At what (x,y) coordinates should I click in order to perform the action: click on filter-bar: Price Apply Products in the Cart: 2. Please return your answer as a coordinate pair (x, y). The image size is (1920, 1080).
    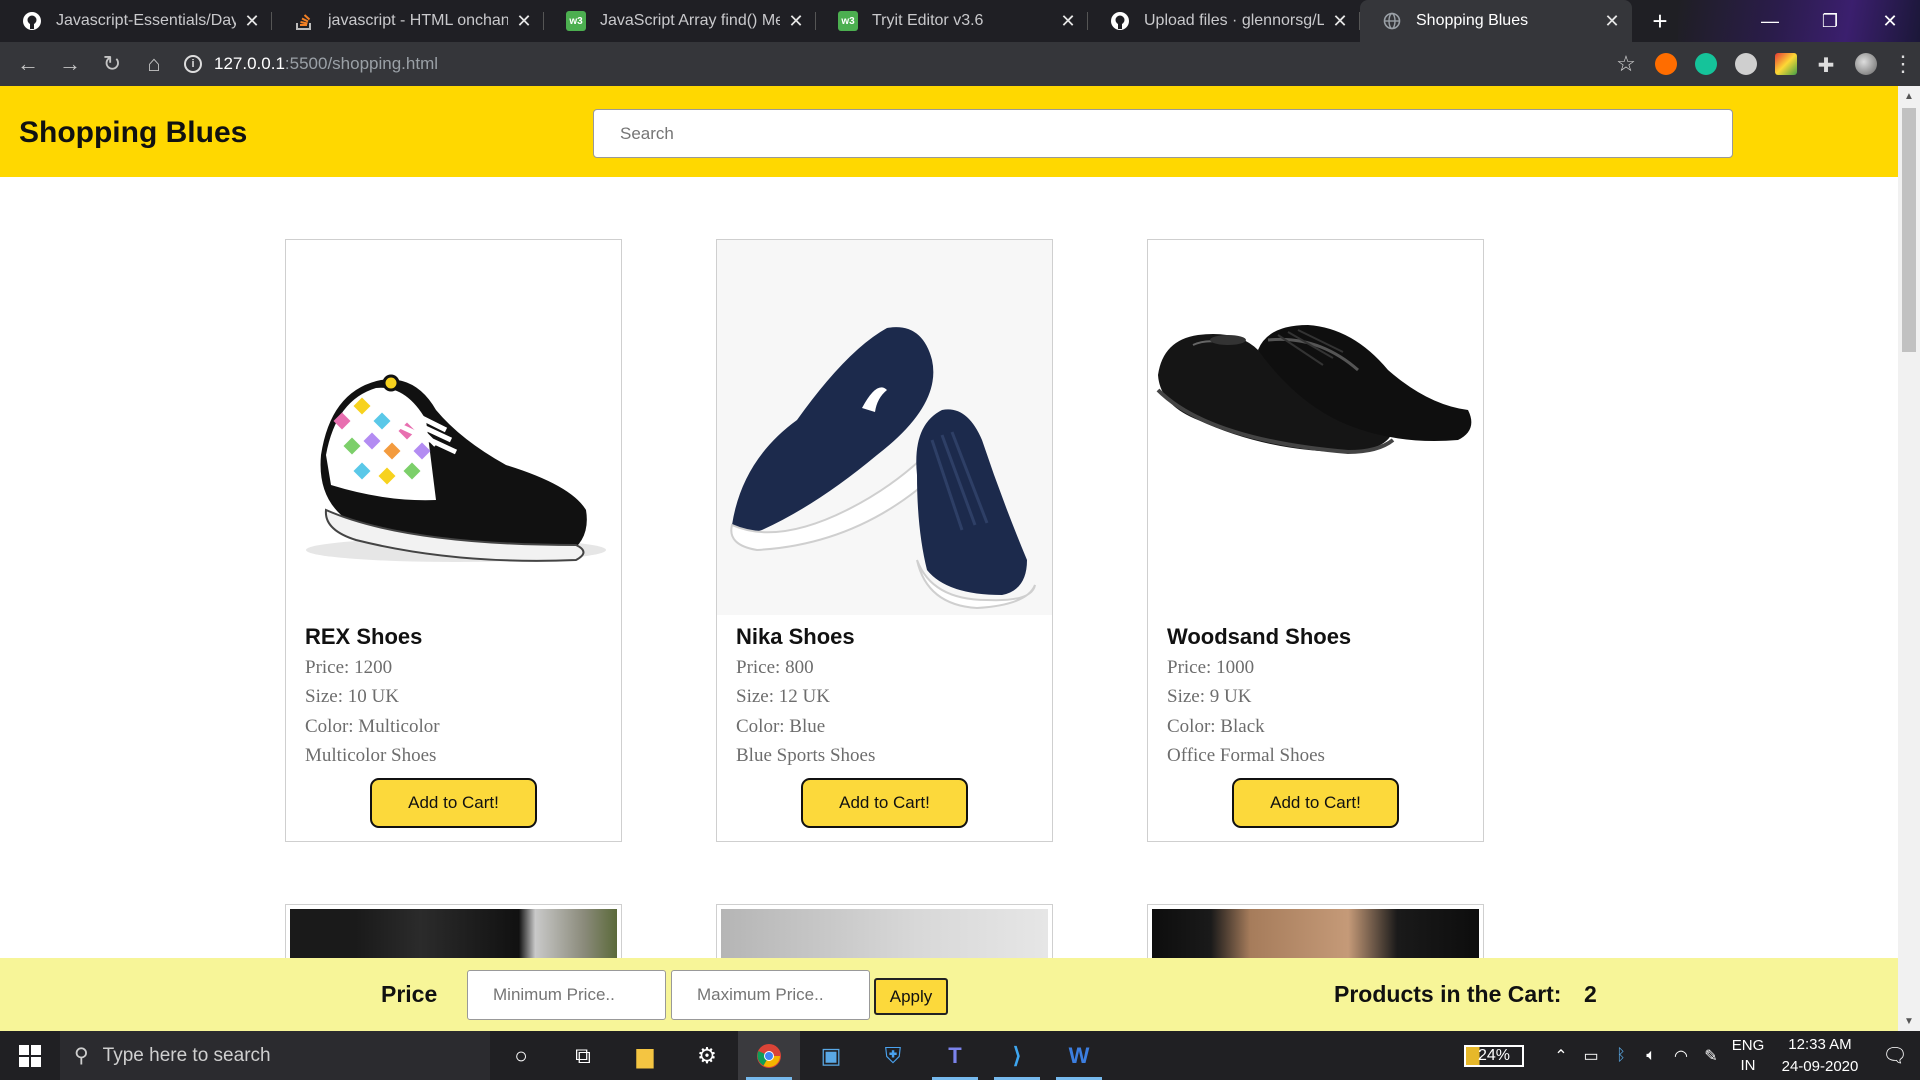
    Looking at the image, I should click on (949, 994).